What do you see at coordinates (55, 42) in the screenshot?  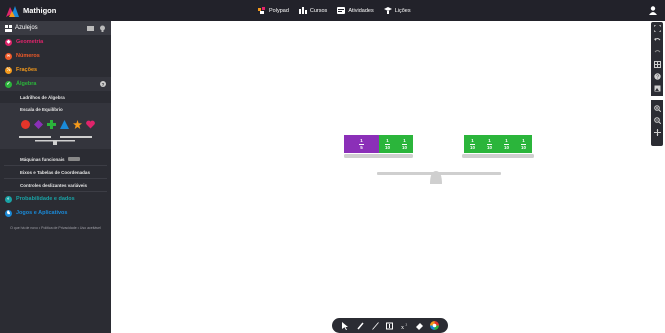 I see `category-geometry: ◆ Geometria` at bounding box center [55, 42].